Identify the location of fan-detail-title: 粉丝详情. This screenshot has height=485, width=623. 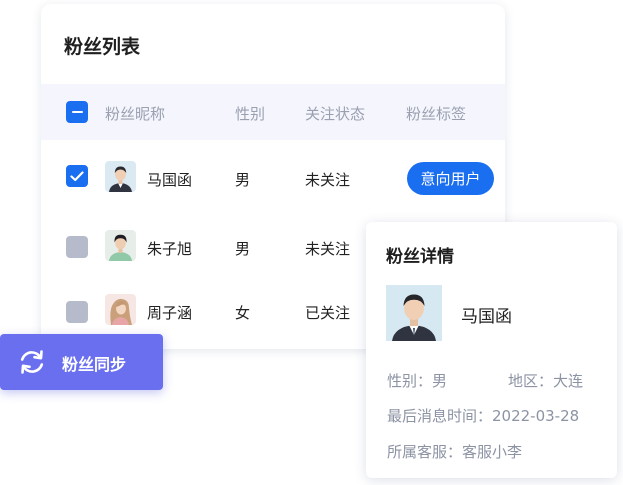
(420, 257).